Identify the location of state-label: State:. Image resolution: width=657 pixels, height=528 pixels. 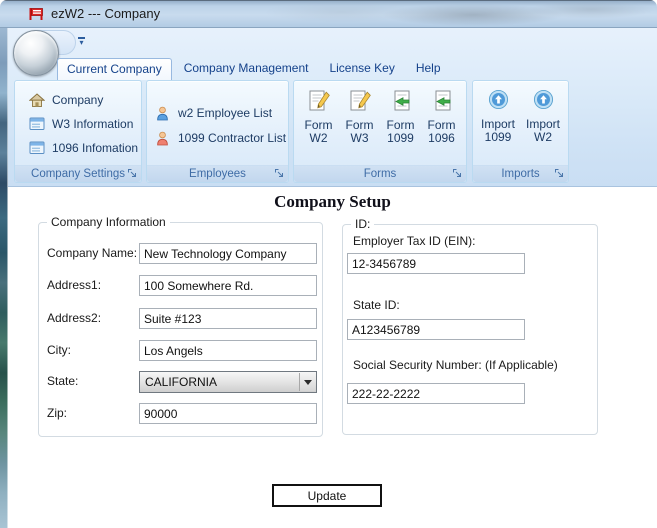
(63, 381).